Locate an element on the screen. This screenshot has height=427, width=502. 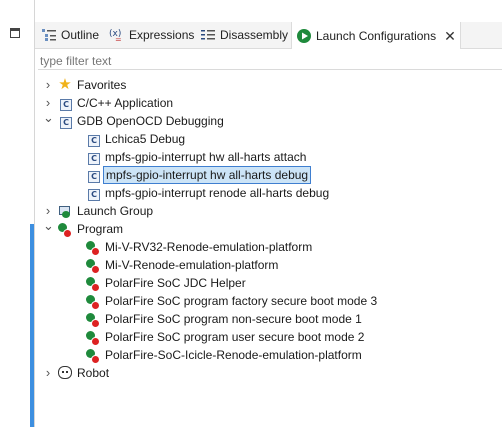
left-panel-strip is located at coordinates (17, 213).